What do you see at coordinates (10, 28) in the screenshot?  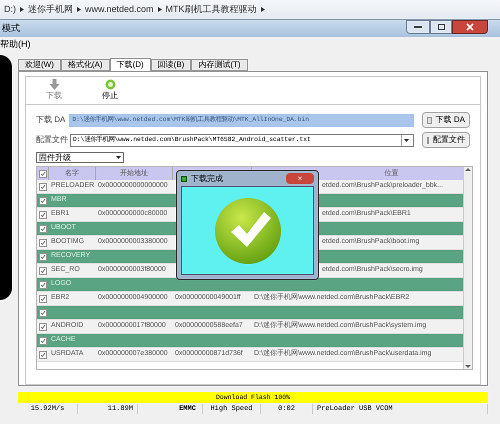 I see `window-title: 模式` at bounding box center [10, 28].